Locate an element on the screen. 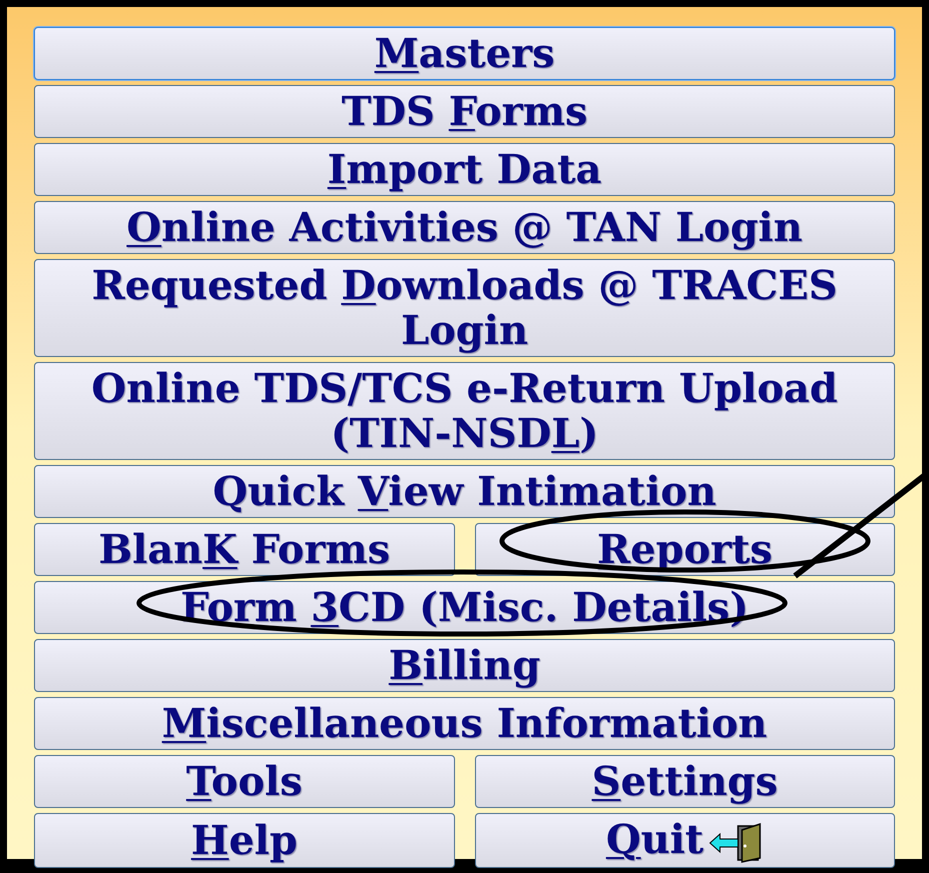 Image resolution: width=929 pixels, height=873 pixels. menu-button: Requested Downloads @ TRACES Login is located at coordinates (464, 308).